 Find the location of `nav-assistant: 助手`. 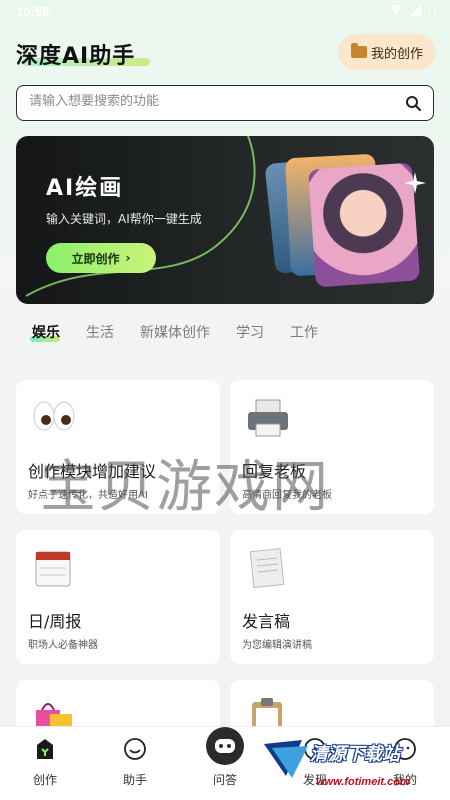

nav-assistant: 助手 is located at coordinates (135, 763).